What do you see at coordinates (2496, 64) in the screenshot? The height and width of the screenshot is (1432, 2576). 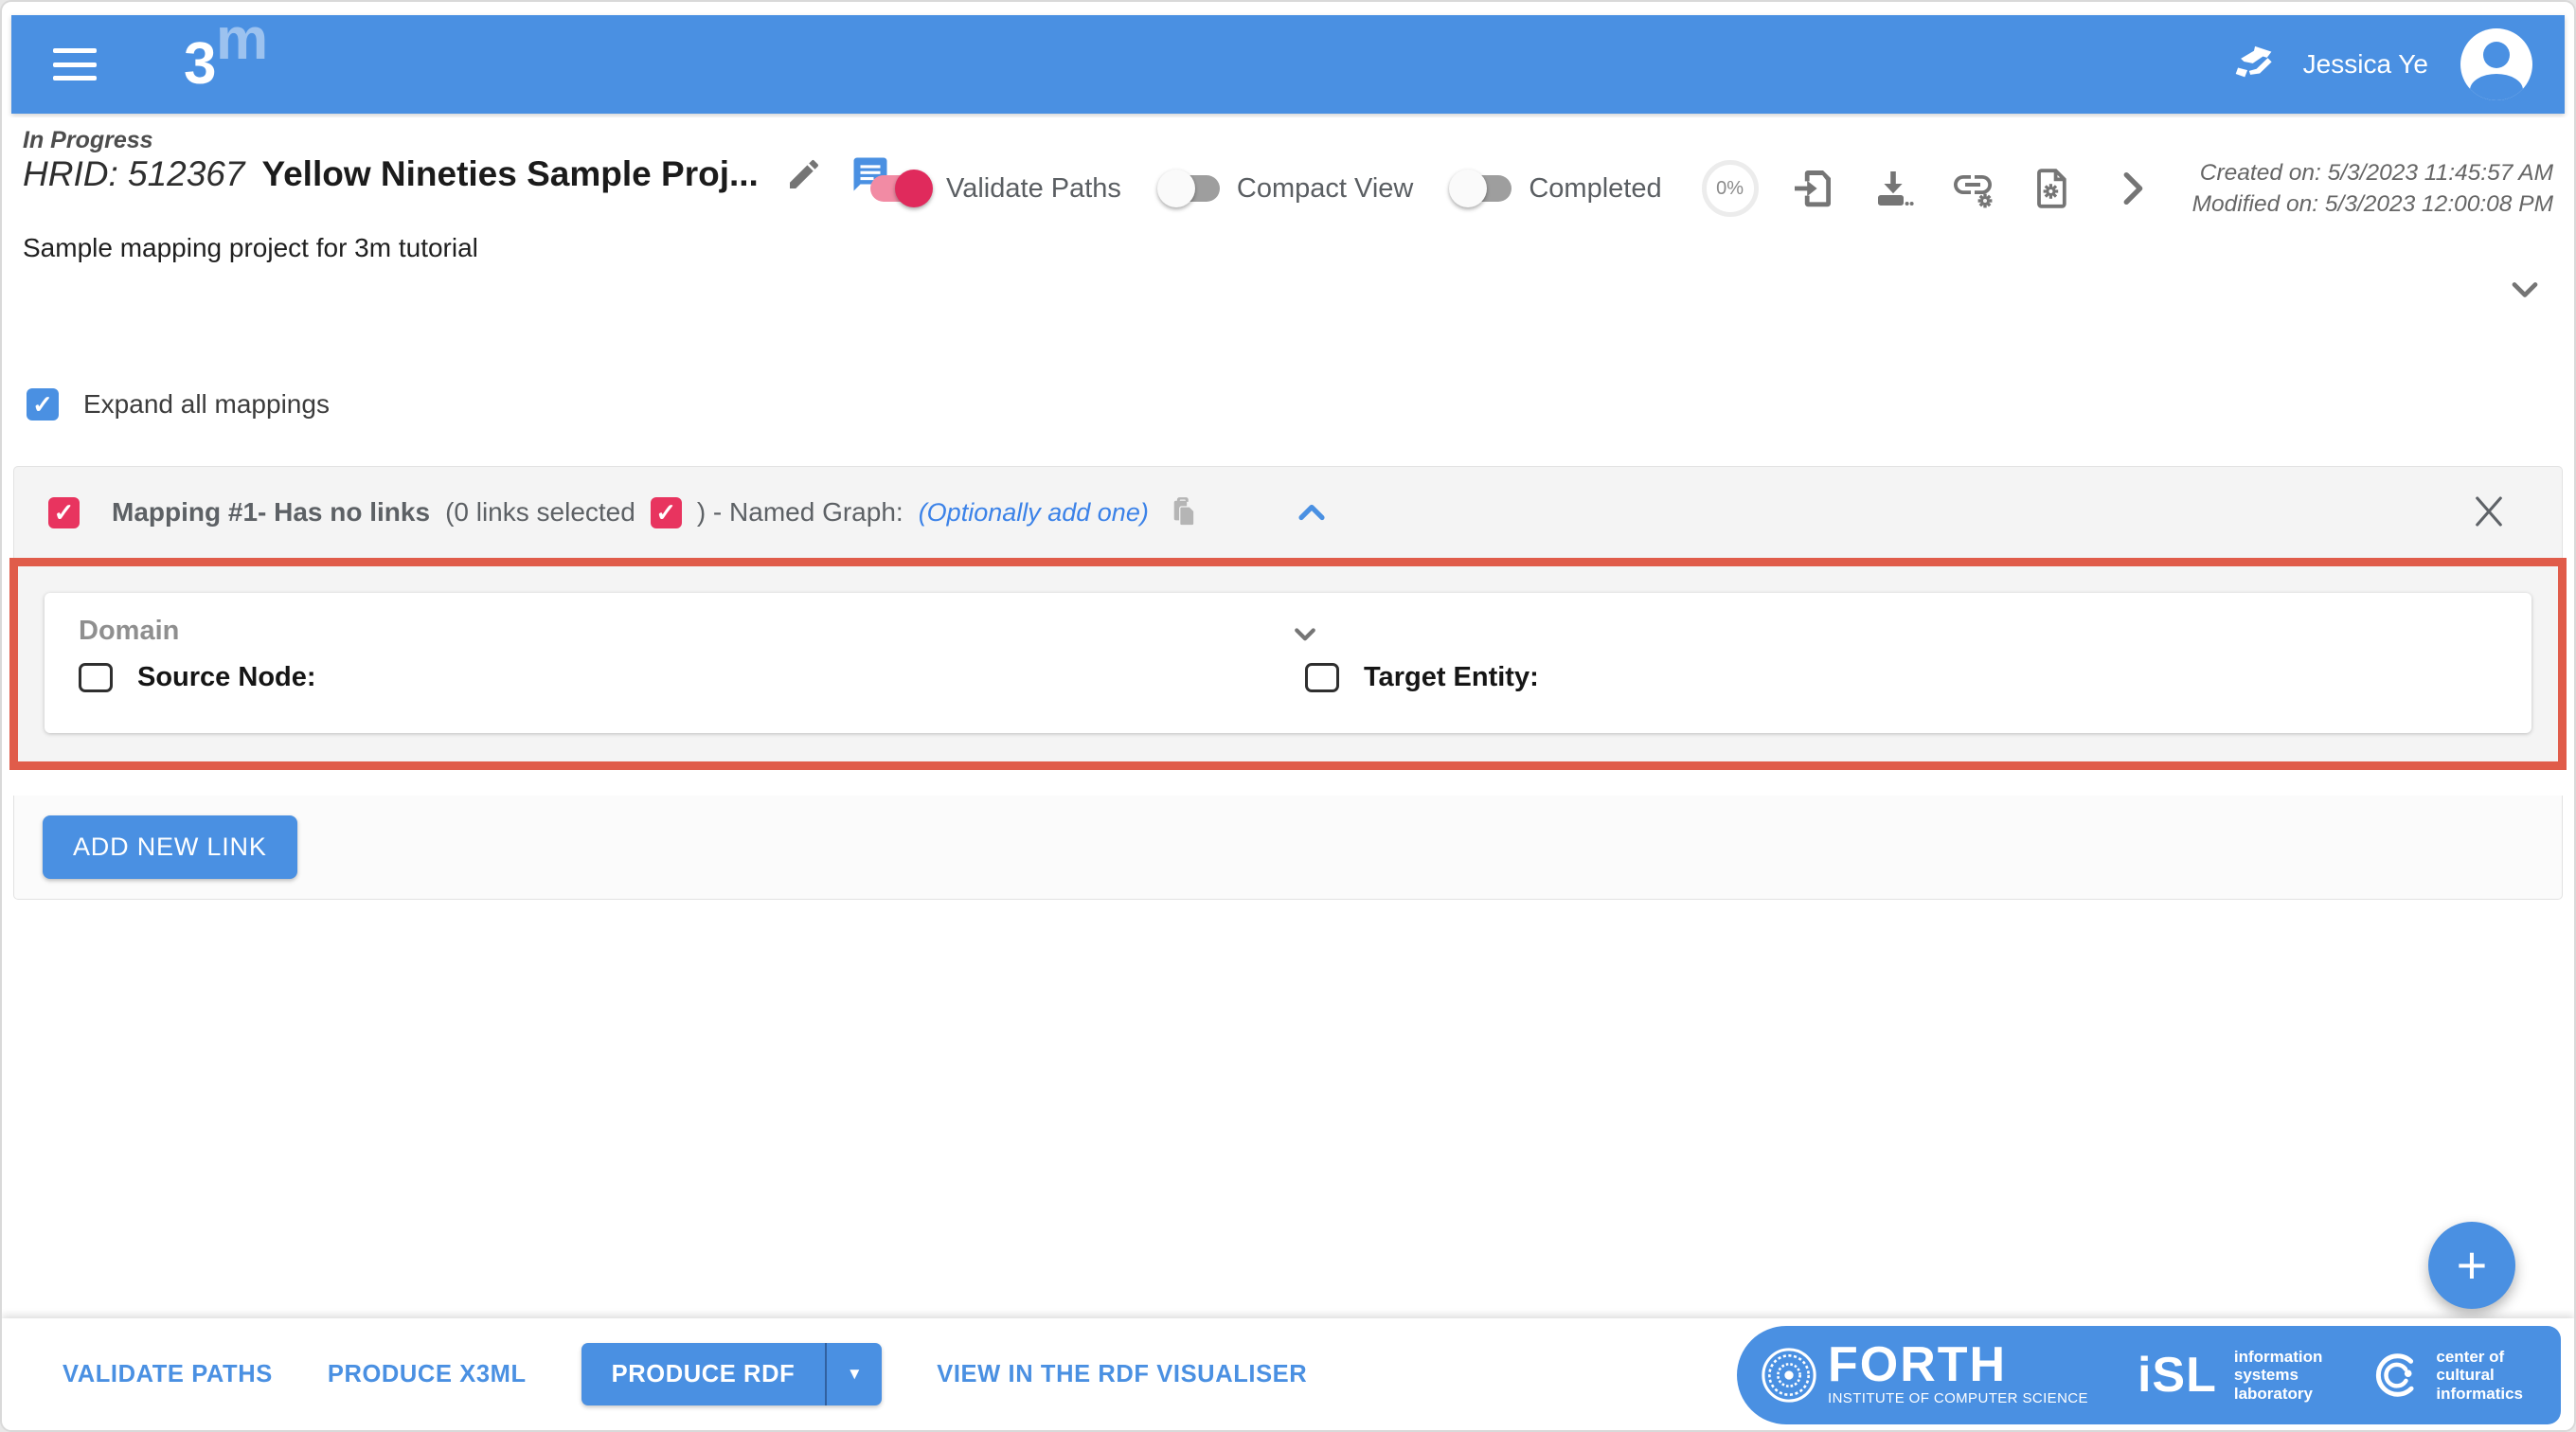 I see `avatar` at bounding box center [2496, 64].